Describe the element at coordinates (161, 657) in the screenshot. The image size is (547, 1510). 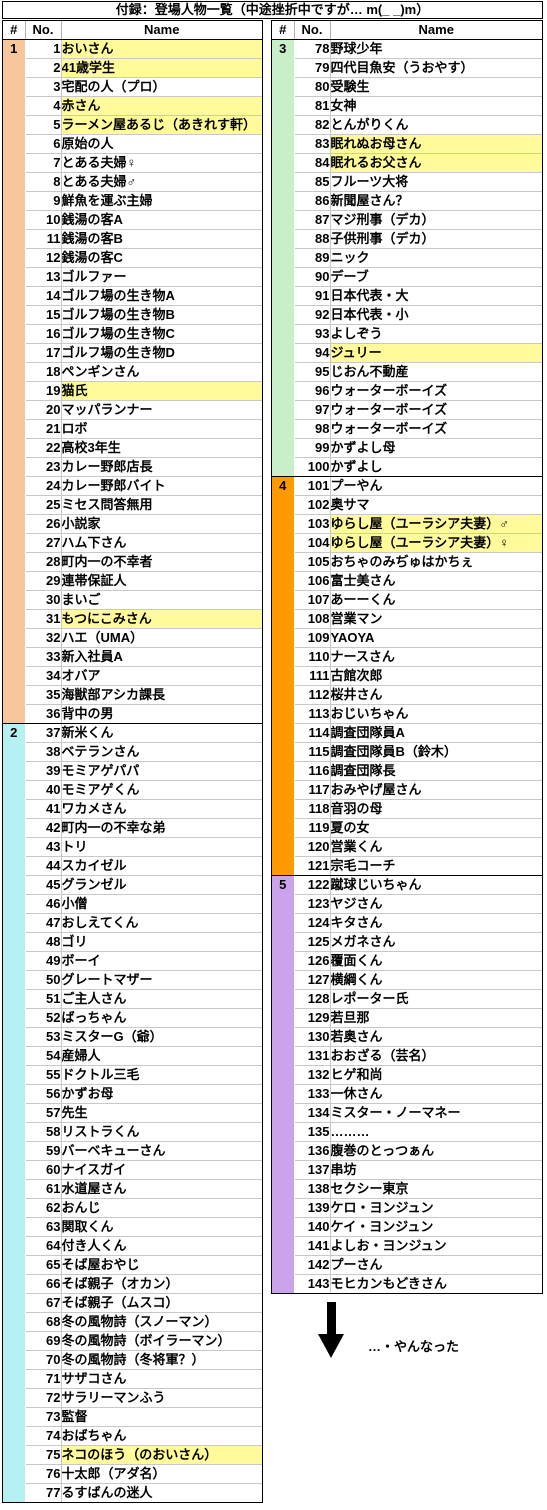
I see `cell-name: 新入社員A` at that location.